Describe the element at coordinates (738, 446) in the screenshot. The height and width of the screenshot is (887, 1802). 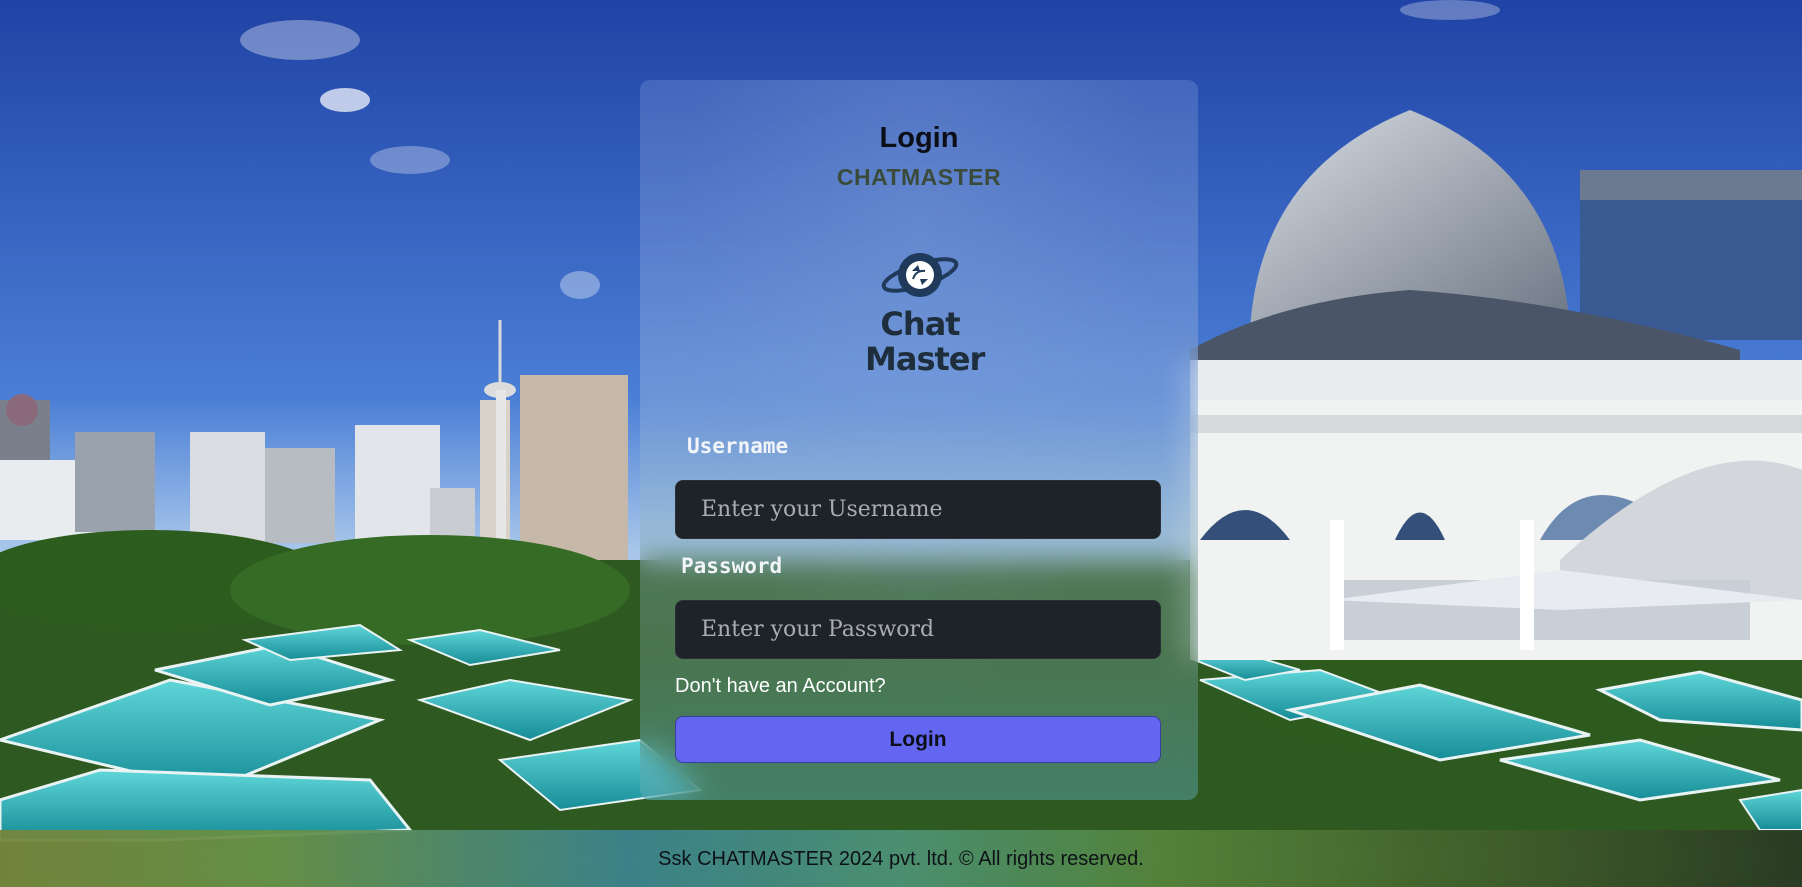
I see `username-label: Username` at that location.